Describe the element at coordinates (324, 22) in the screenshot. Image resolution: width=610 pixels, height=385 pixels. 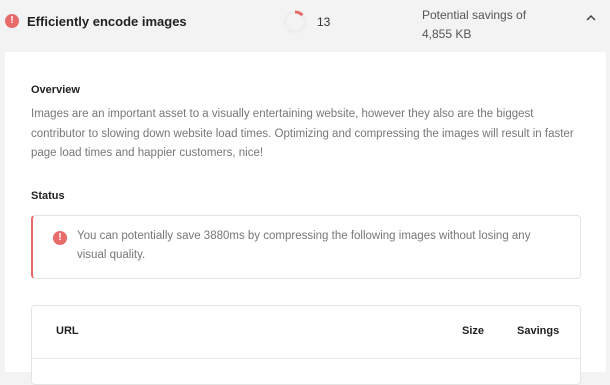
I see `score-value: 13` at that location.